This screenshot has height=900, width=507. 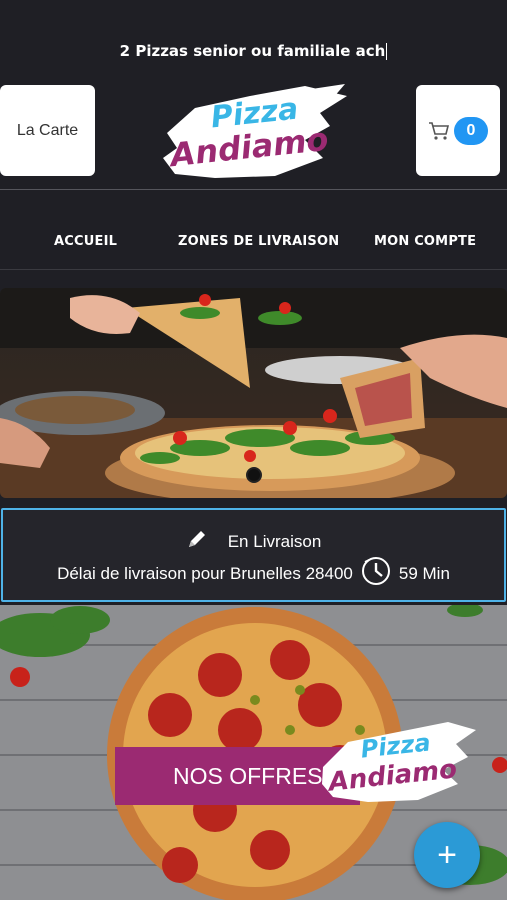 I want to click on cart-button: 0, so click(x=458, y=130).